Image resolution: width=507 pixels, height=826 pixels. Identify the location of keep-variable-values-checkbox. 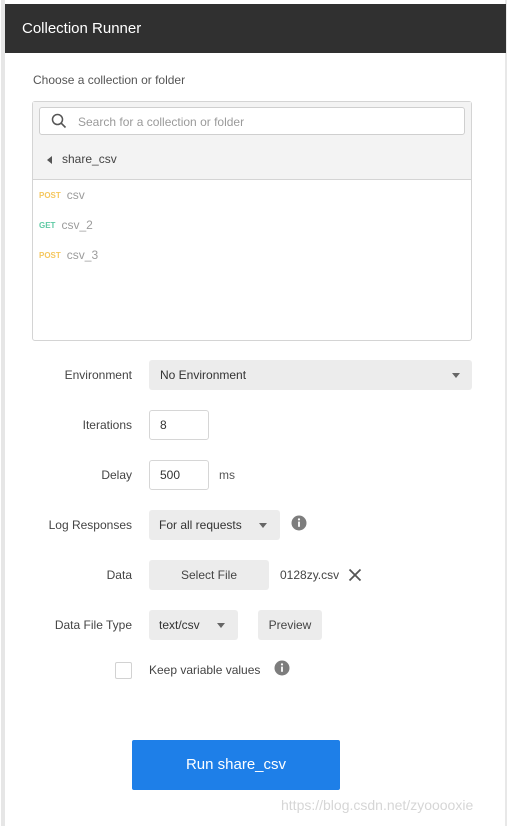
(123, 670).